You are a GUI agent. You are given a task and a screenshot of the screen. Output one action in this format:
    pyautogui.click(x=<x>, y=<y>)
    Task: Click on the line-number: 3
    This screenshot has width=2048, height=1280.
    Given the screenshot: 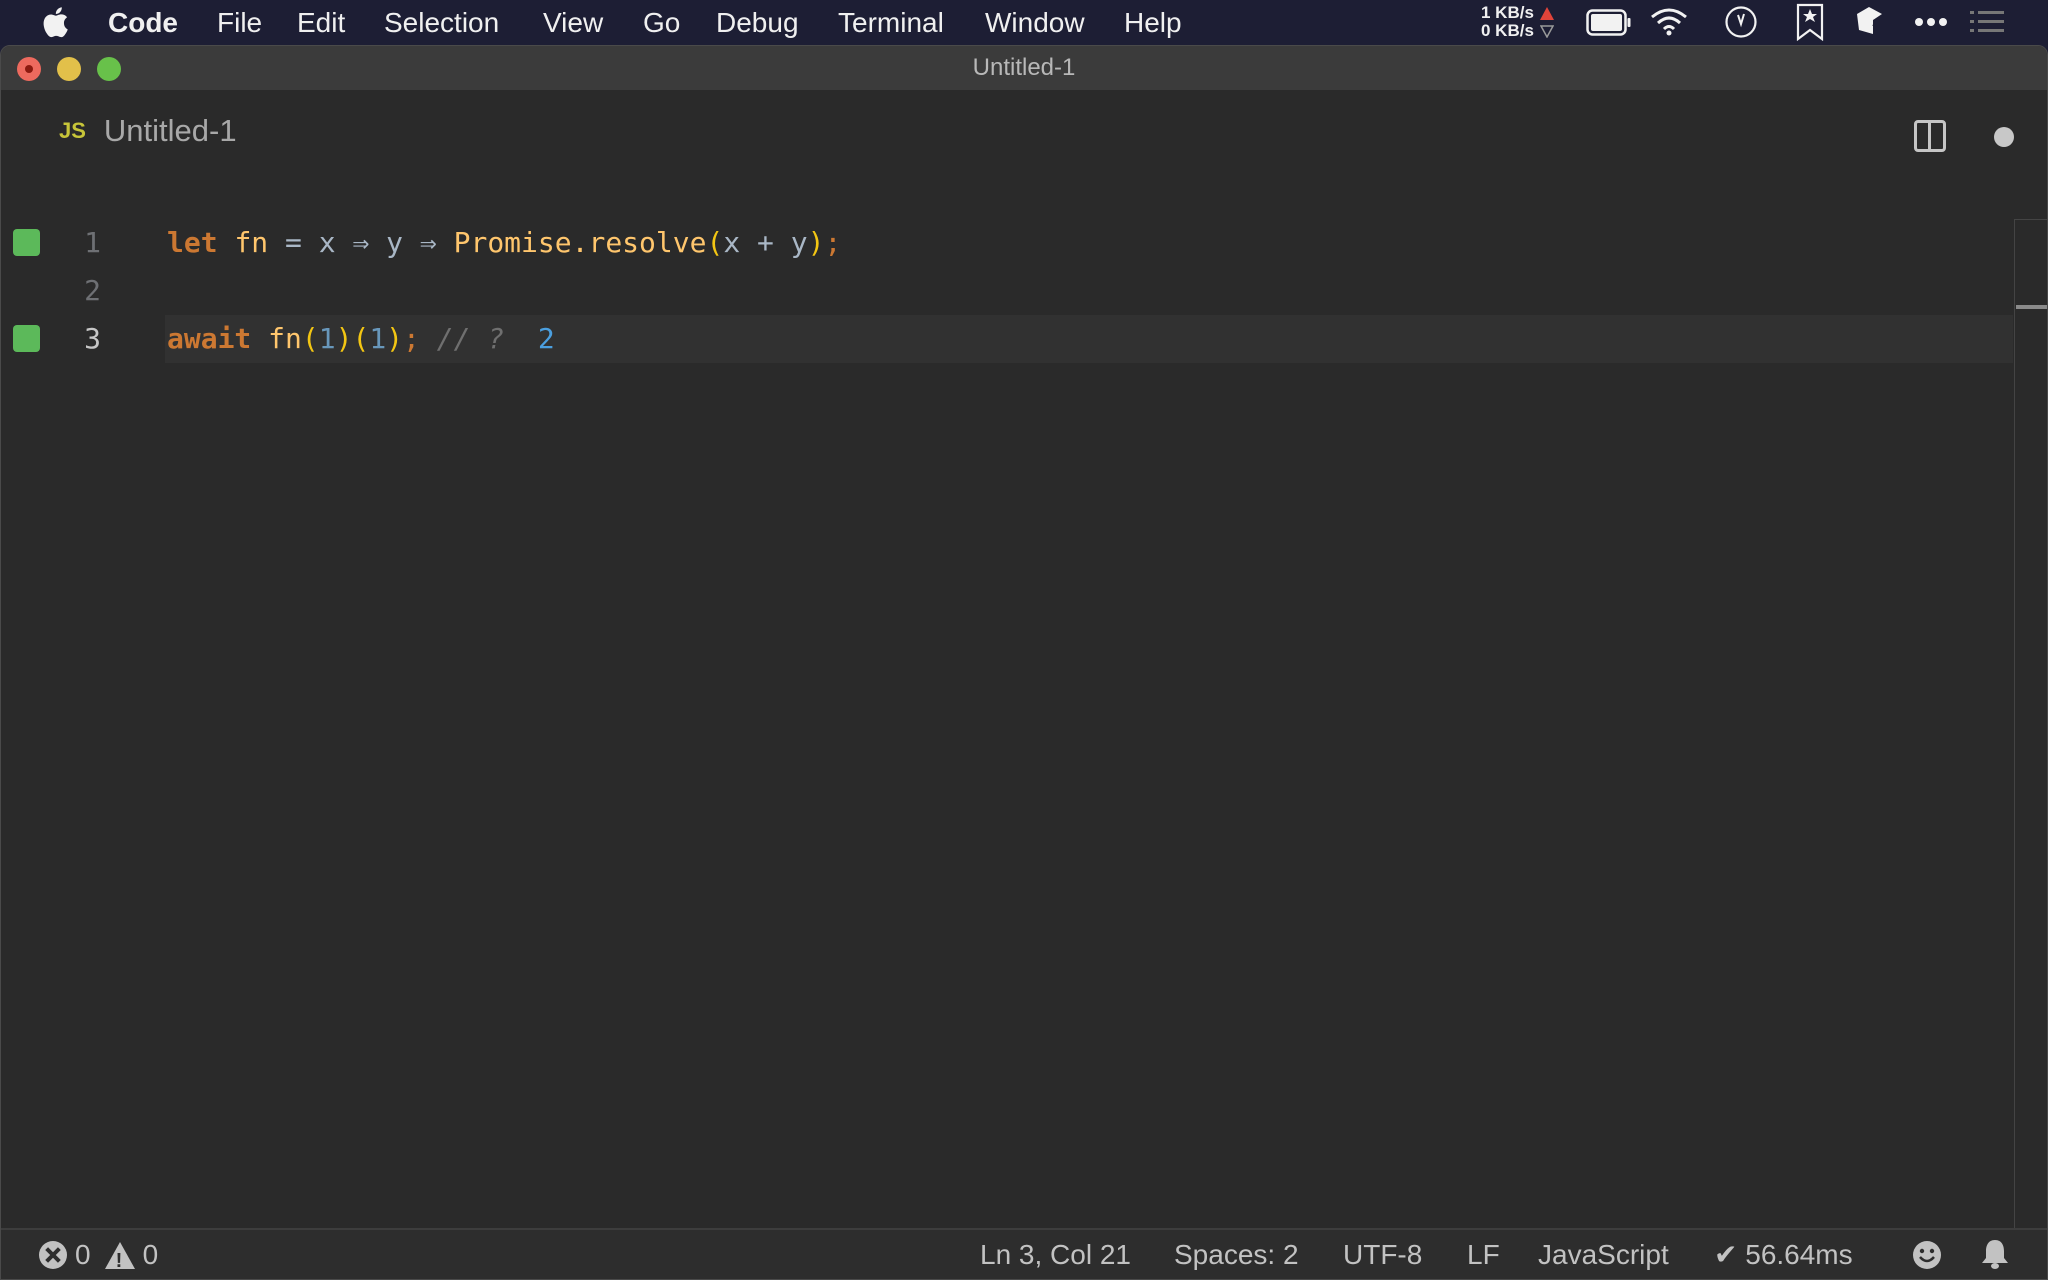 What is the action you would take?
    pyautogui.click(x=92, y=338)
    